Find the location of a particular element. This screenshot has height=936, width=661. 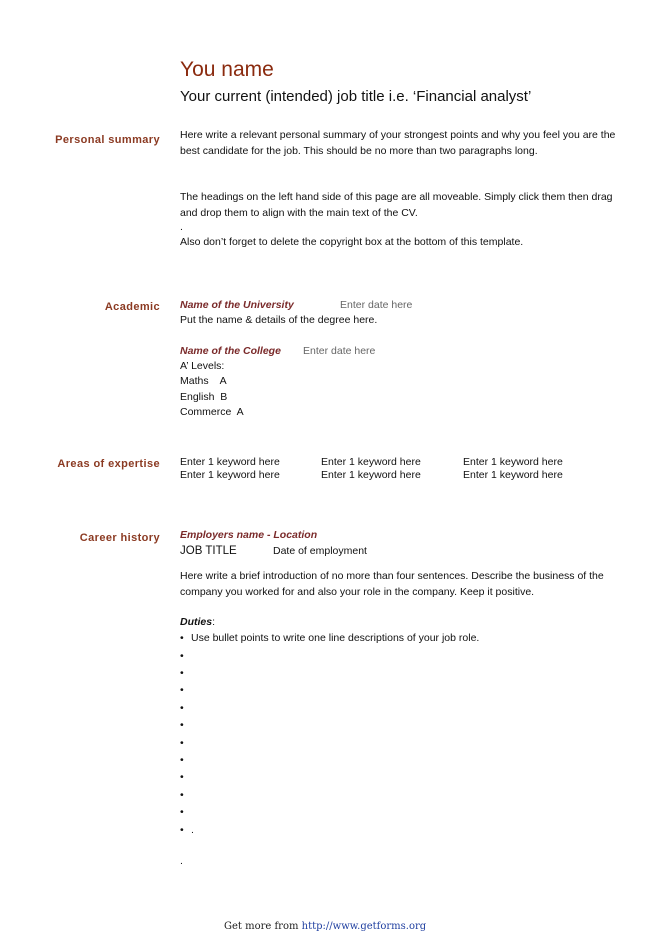

college-line: Maths A is located at coordinates (203, 381).